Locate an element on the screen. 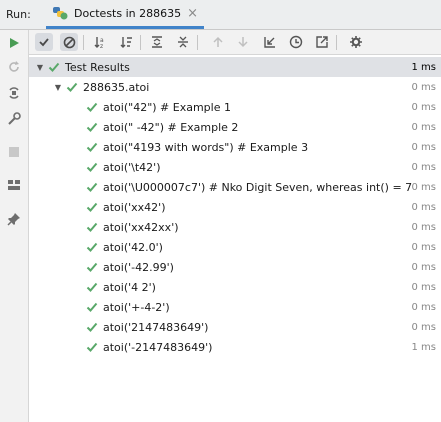 The width and height of the screenshot is (441, 422). layout-icon is located at coordinates (14, 185).